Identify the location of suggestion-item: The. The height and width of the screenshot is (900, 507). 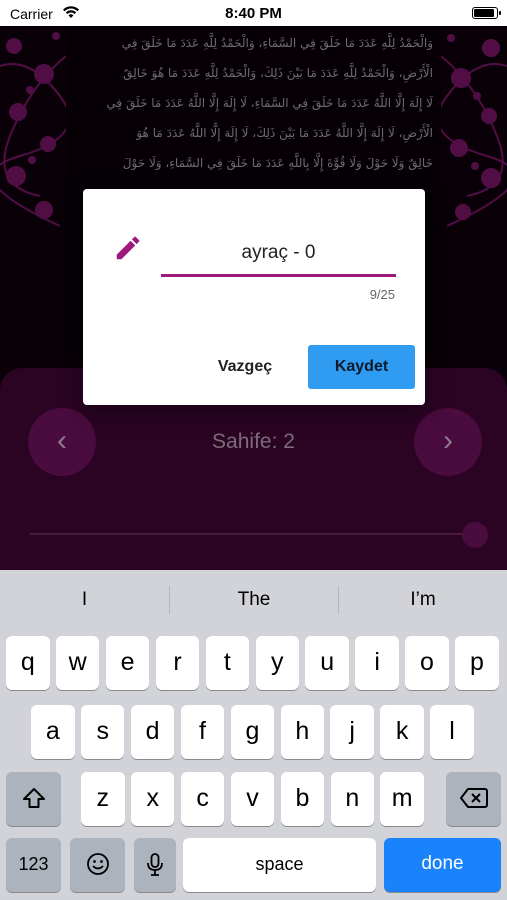
(254, 599).